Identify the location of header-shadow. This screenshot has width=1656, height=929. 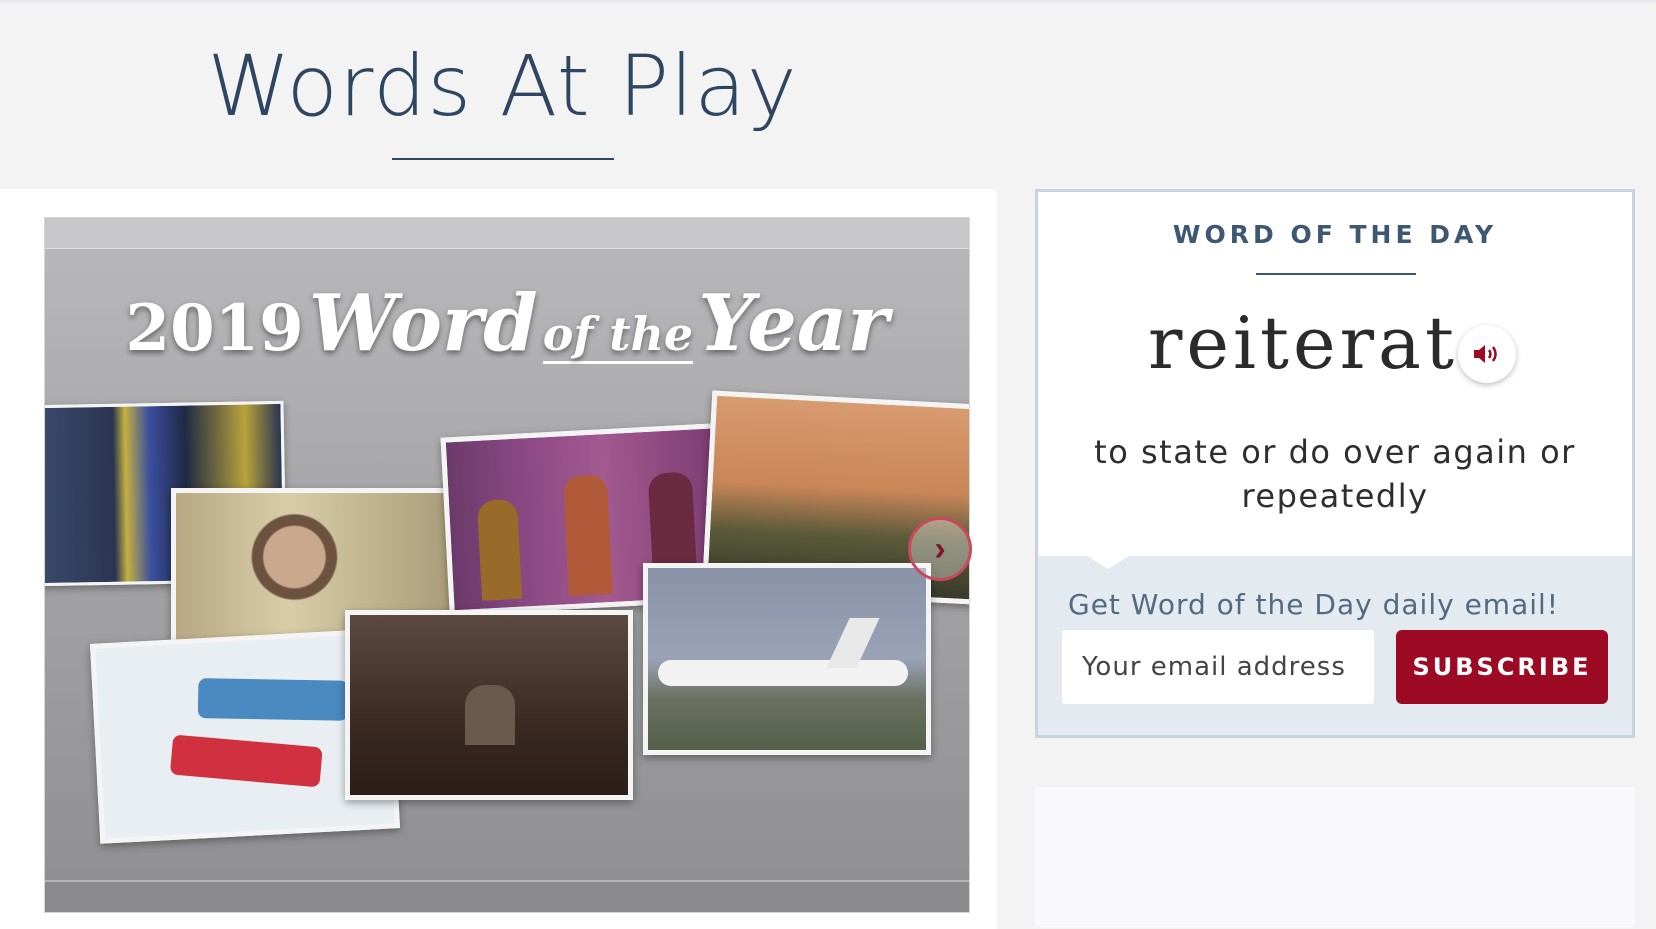
(828, 2).